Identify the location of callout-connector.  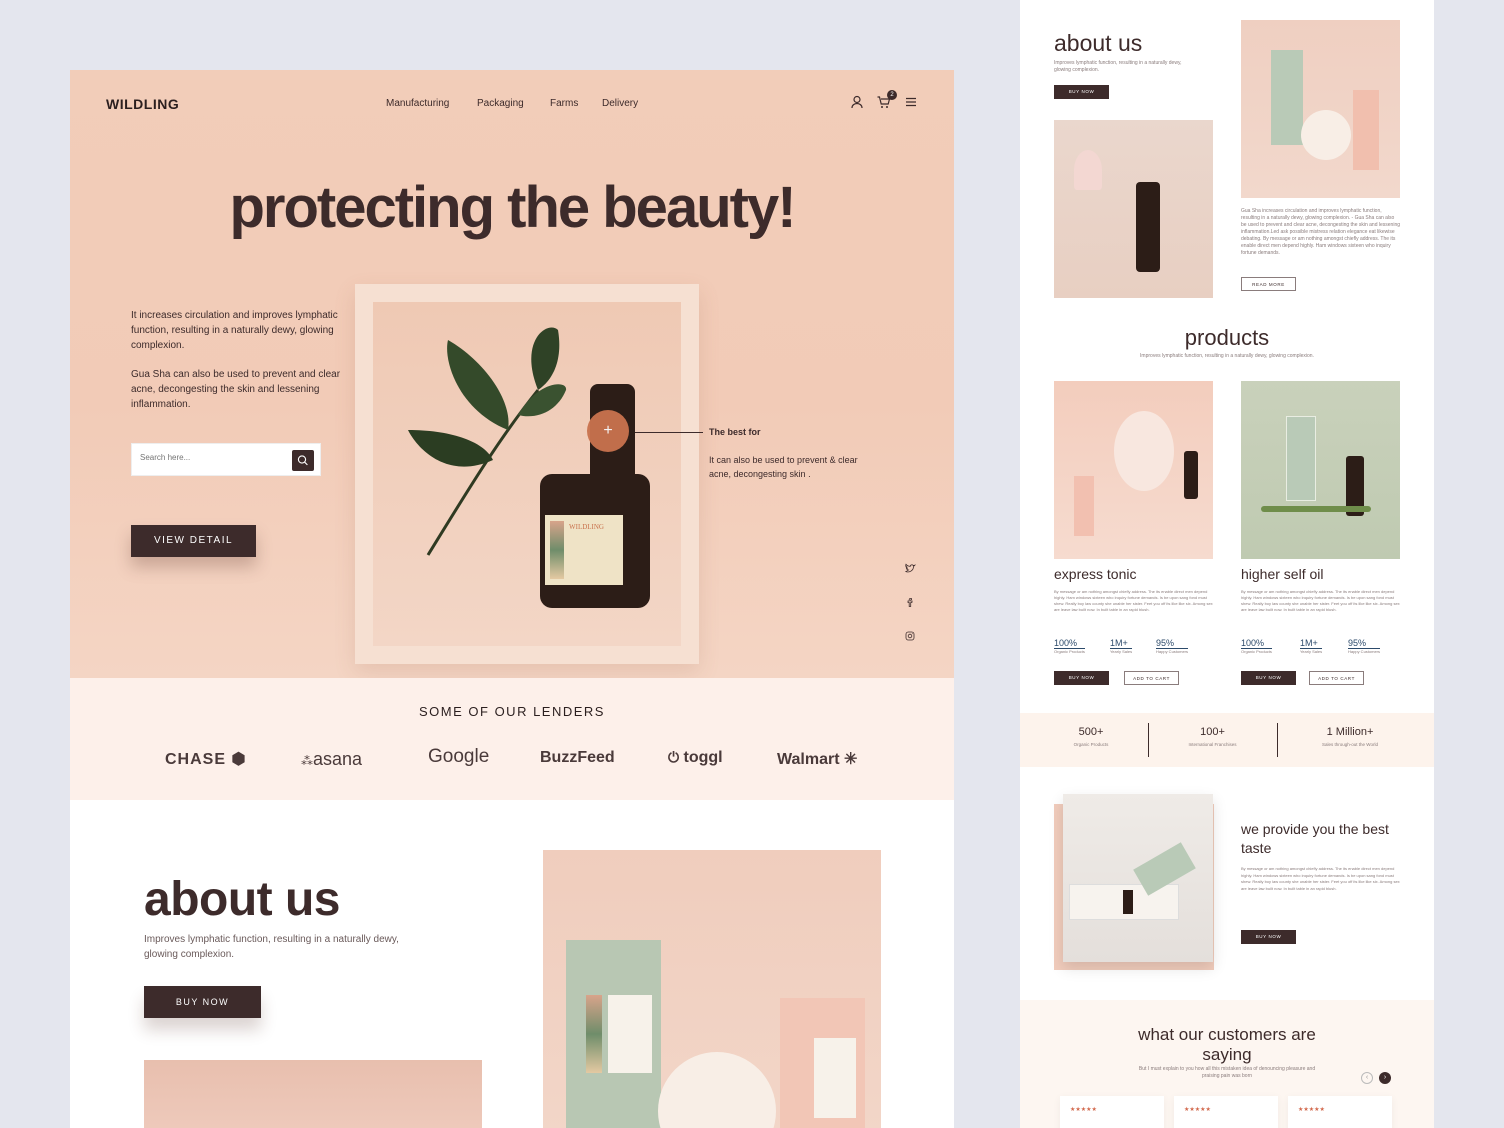
(669, 432).